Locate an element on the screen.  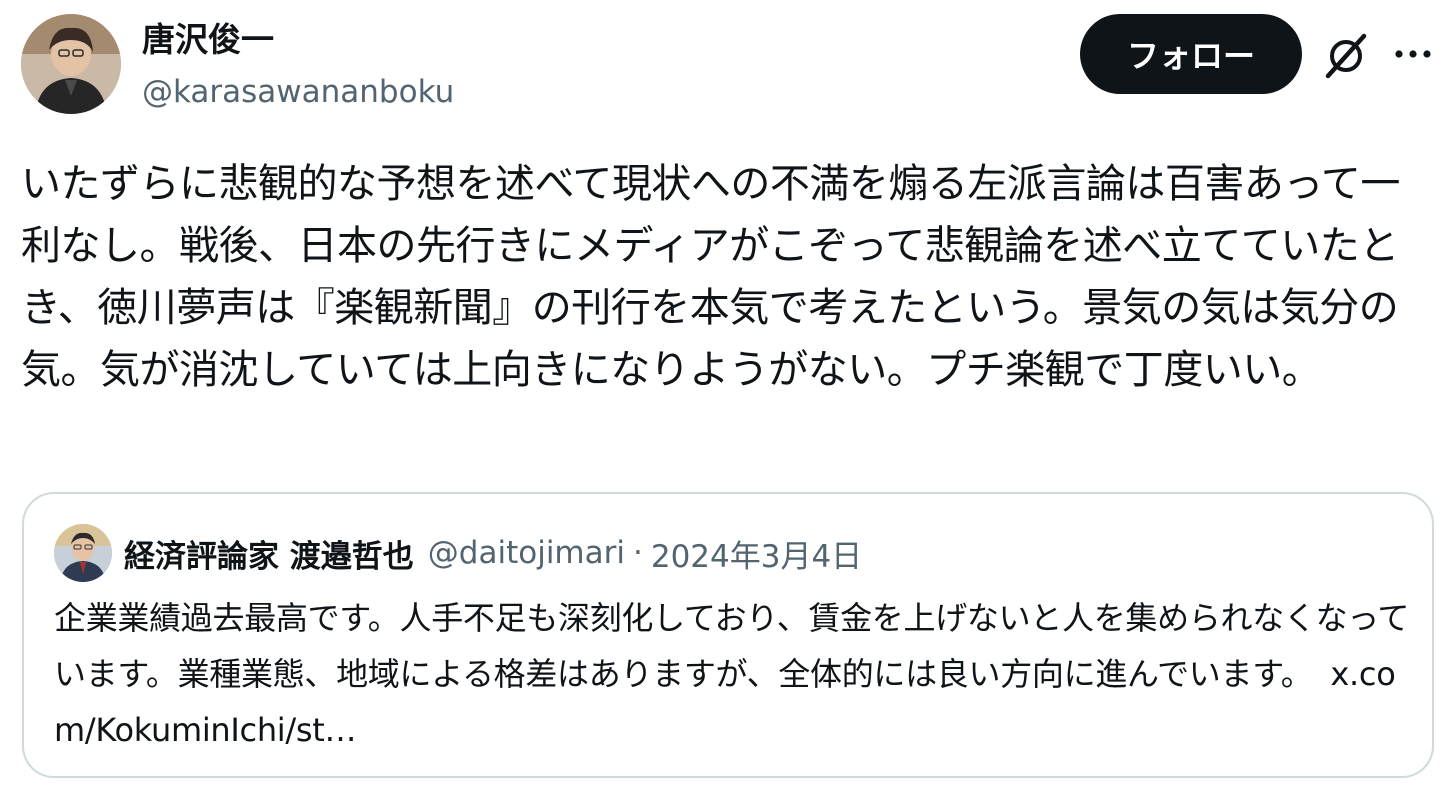
author-avatar is located at coordinates (71, 64).